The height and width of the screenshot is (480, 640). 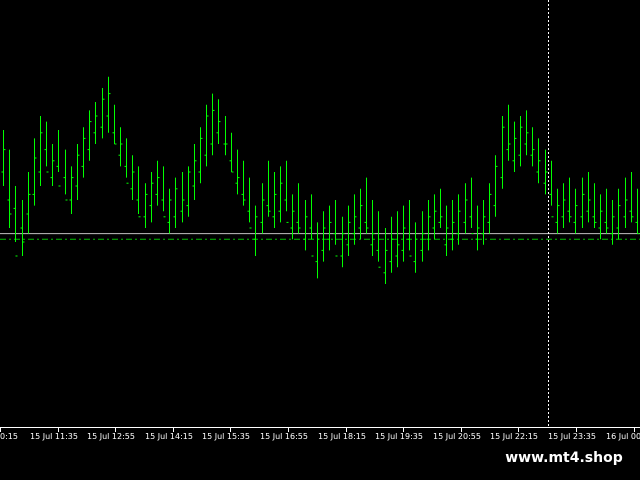 What do you see at coordinates (572, 436) in the screenshot?
I see `time-tick-label: 15 Jul 23:35` at bounding box center [572, 436].